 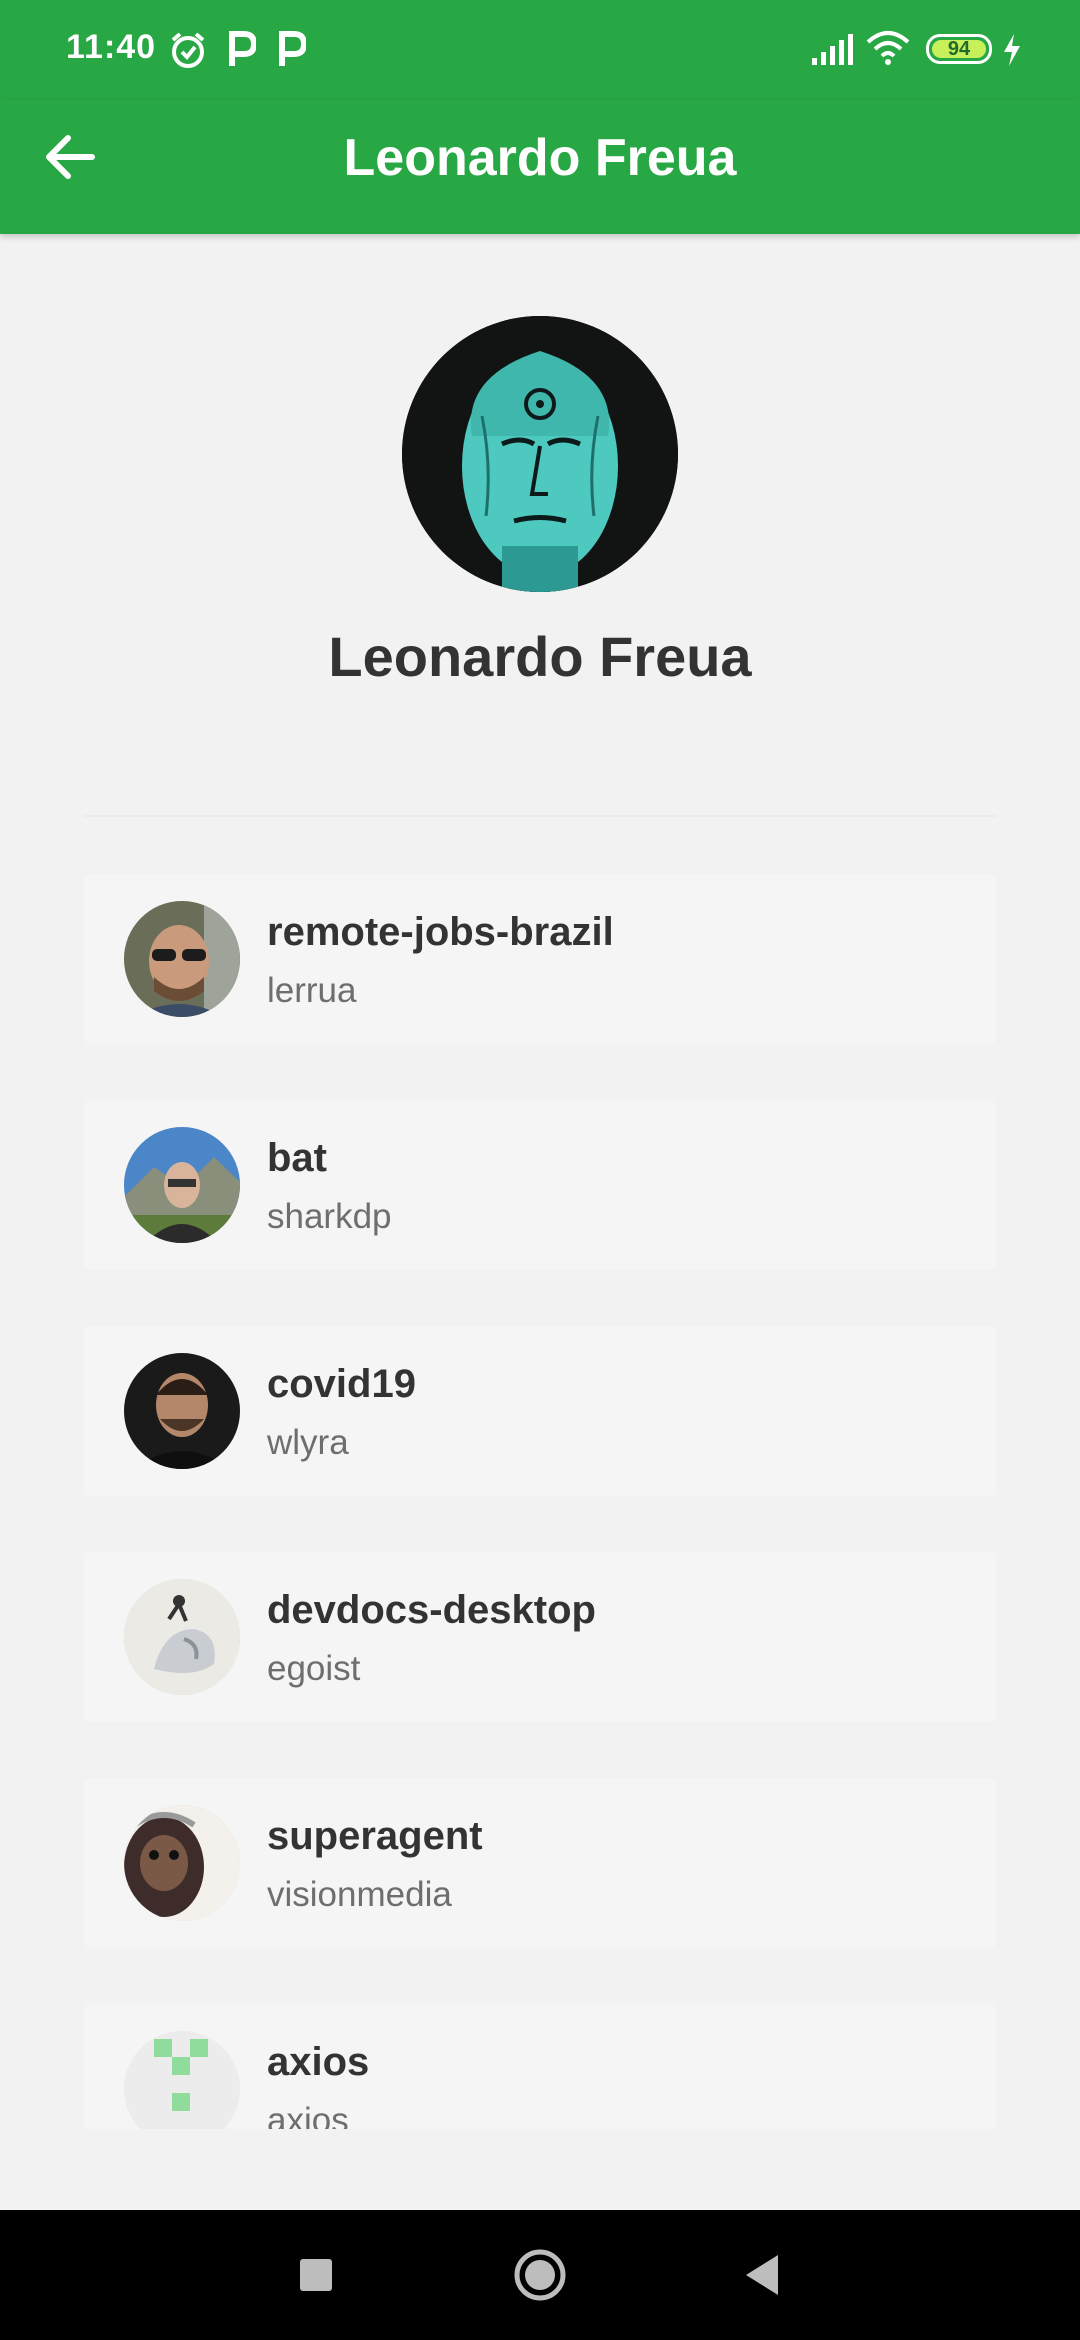 What do you see at coordinates (308, 1442) in the screenshot?
I see `repository-owner: wlyra` at bounding box center [308, 1442].